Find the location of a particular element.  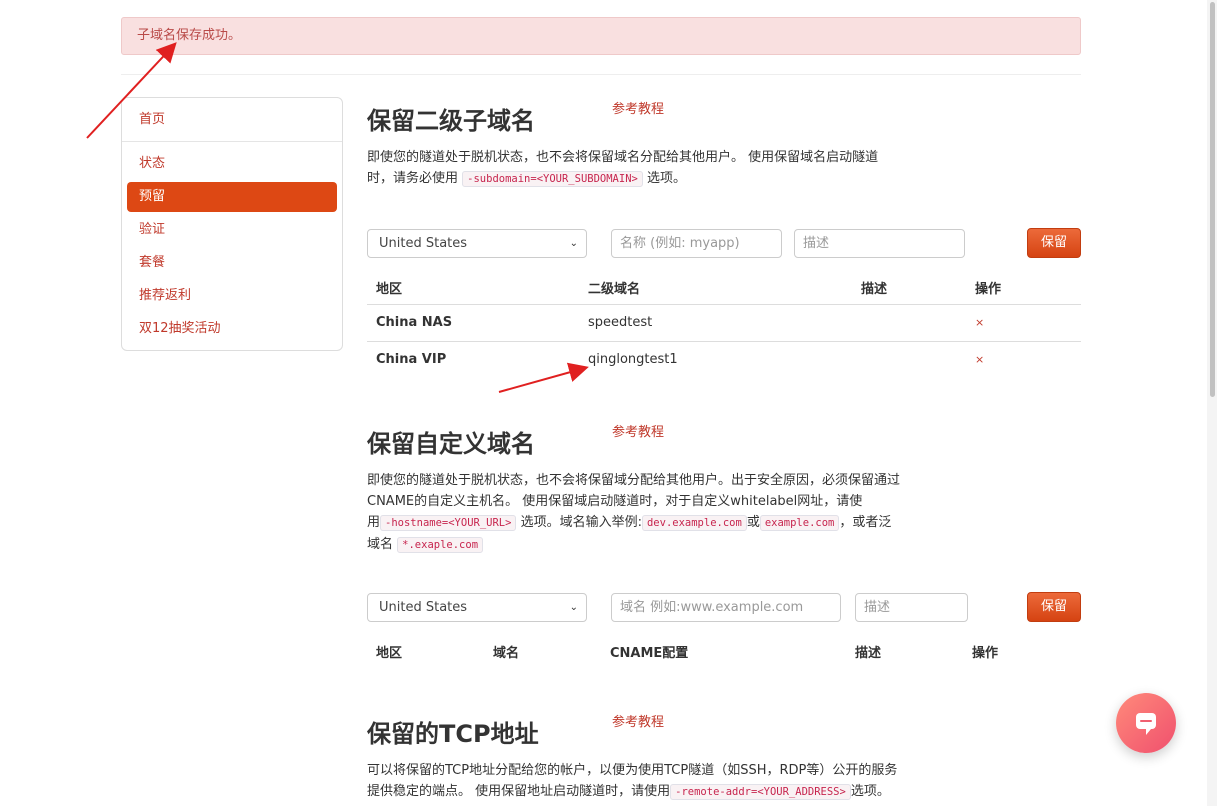

customdomain-col-desc: 描述 is located at coordinates (868, 653).